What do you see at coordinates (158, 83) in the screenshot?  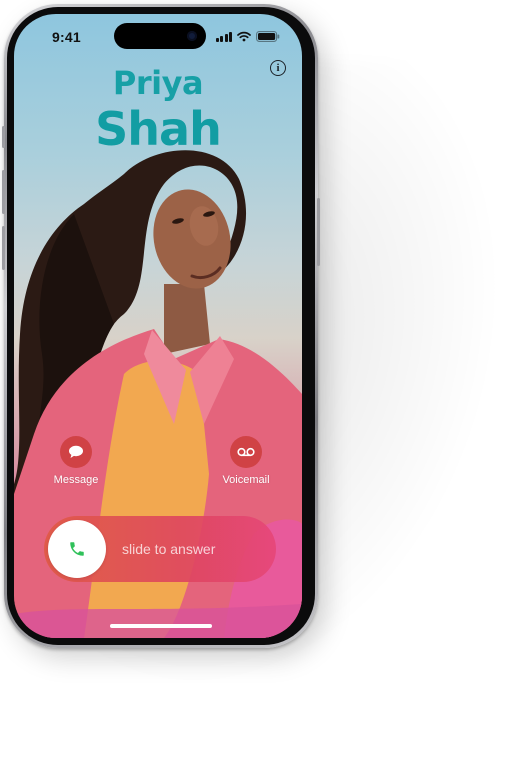 I see `caller-first-name: Priya` at bounding box center [158, 83].